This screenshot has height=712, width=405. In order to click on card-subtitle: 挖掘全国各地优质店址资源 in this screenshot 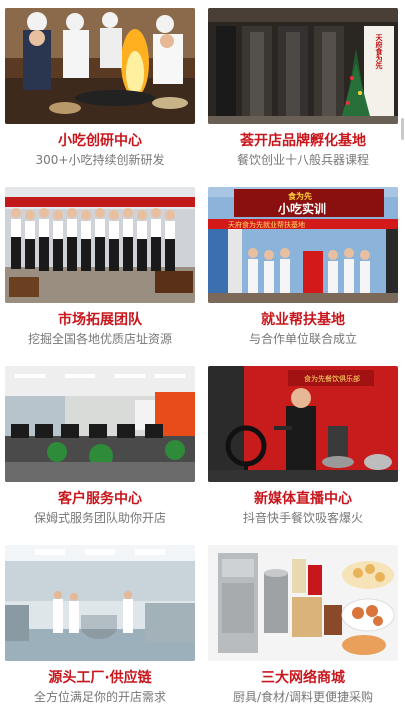, I will do `click(99, 339)`.